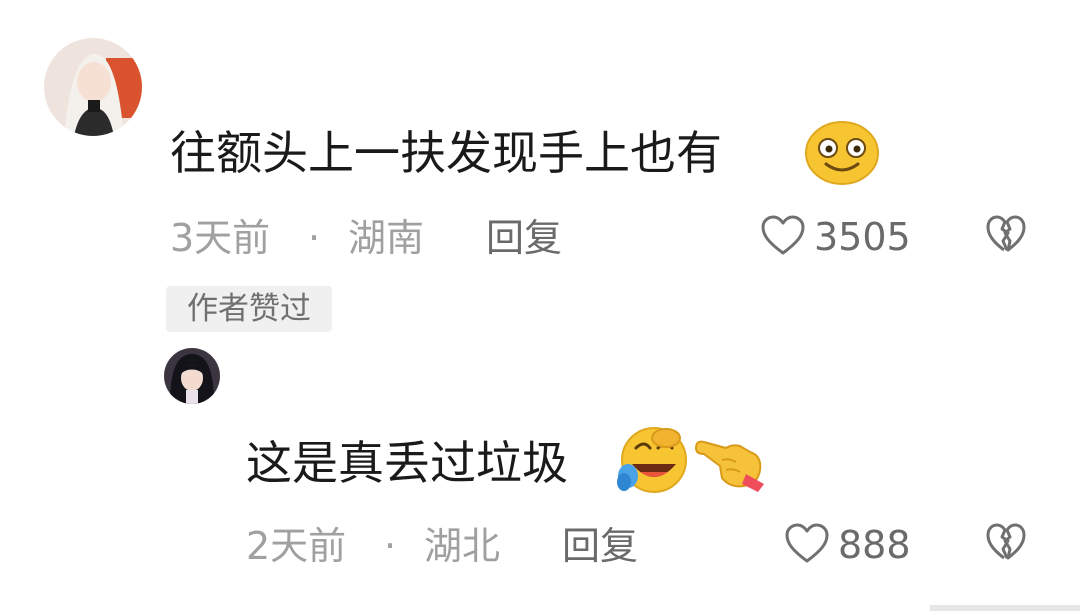 Image resolution: width=1080 pixels, height=615 pixels. I want to click on like-button: 888, so click(847, 545).